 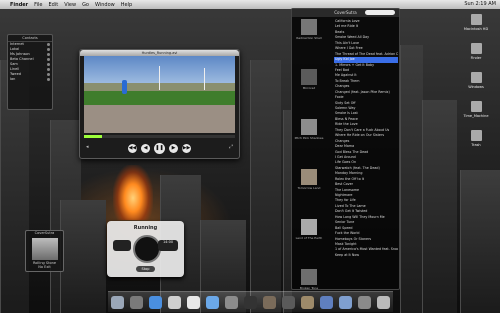 What do you see at coordinates (309, 192) in the screenshot?
I see `album-item: Tomorrow Land` at bounding box center [309, 192].